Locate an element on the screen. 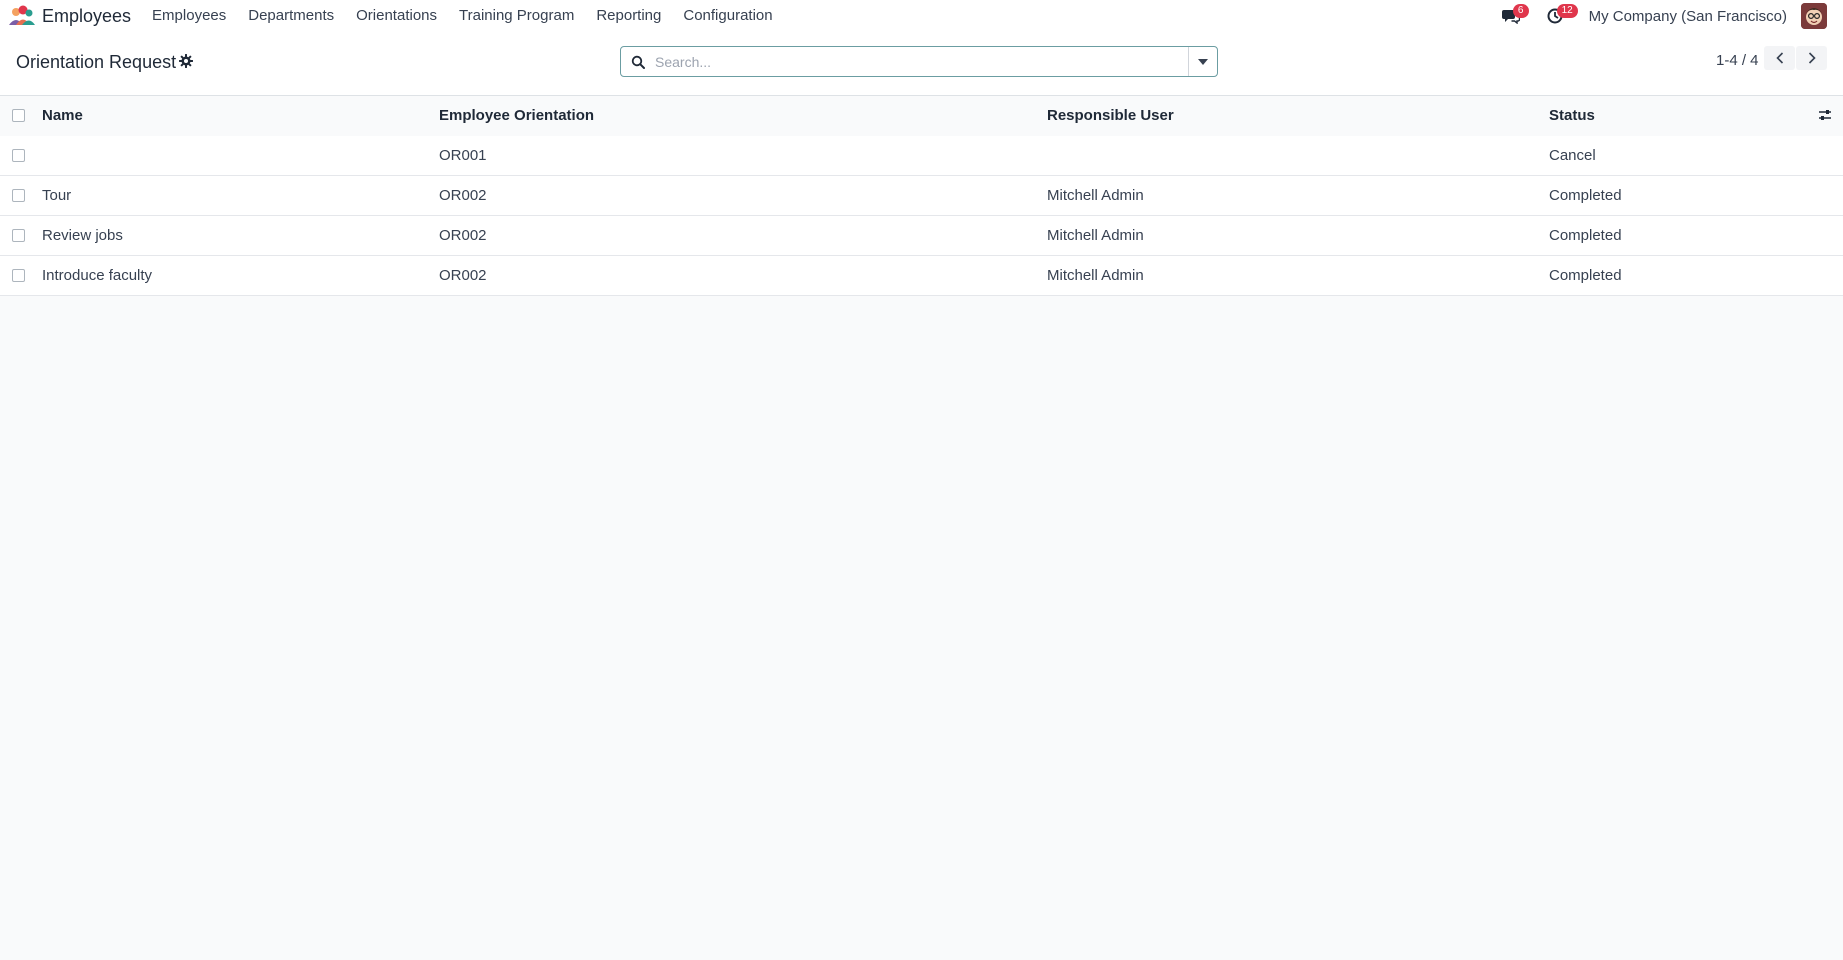 Image resolution: width=1843 pixels, height=960 pixels. pager-next-button is located at coordinates (1811, 58).